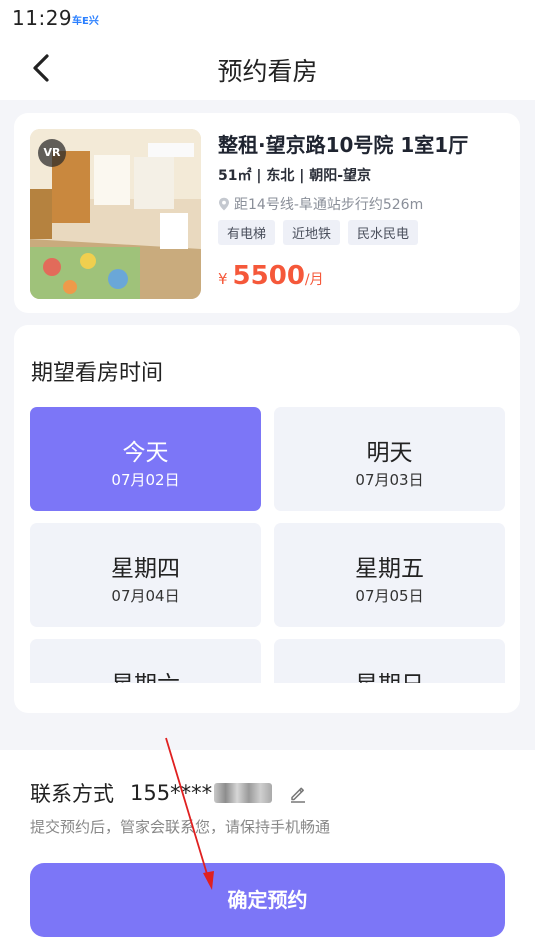  What do you see at coordinates (267, 71) in the screenshot?
I see `page-title: 预约看房` at bounding box center [267, 71].